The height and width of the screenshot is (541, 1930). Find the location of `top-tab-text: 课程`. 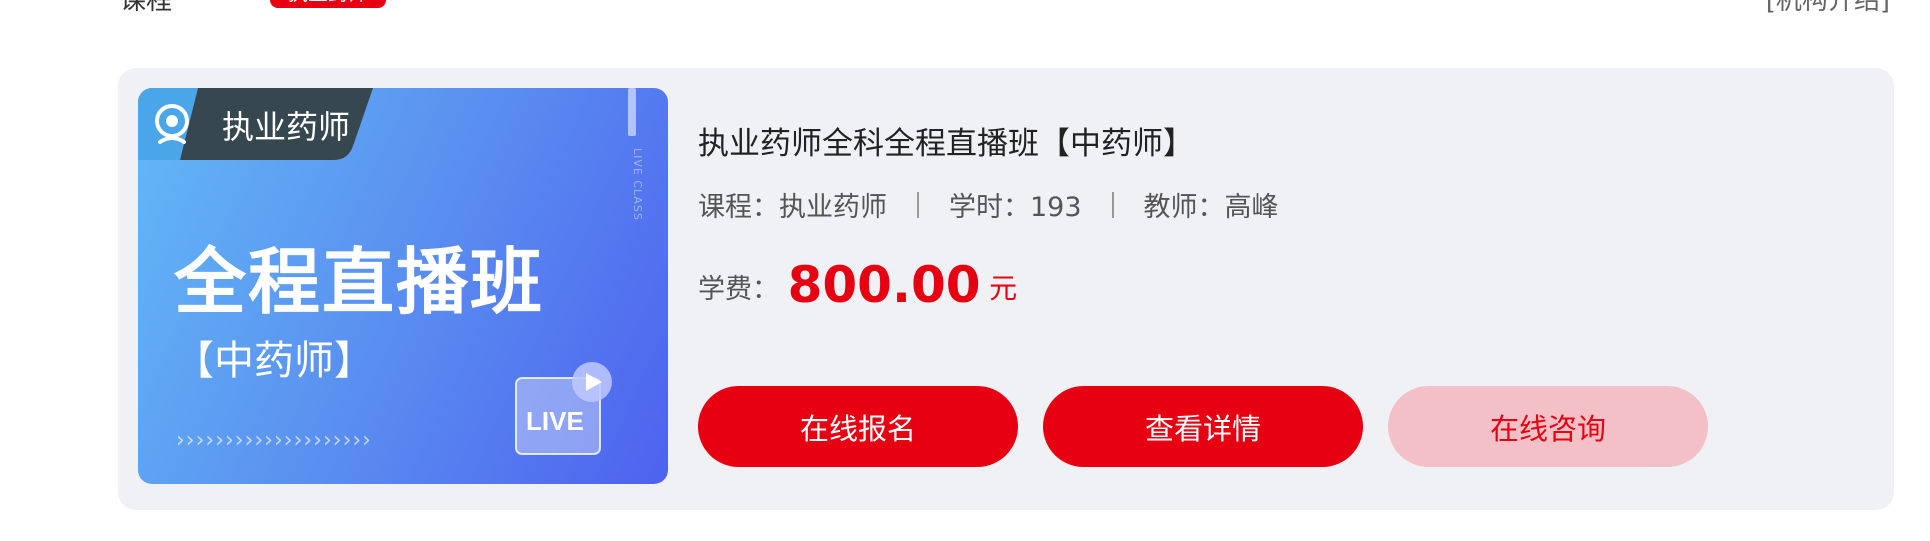

top-tab-text: 课程 is located at coordinates (146, 8).